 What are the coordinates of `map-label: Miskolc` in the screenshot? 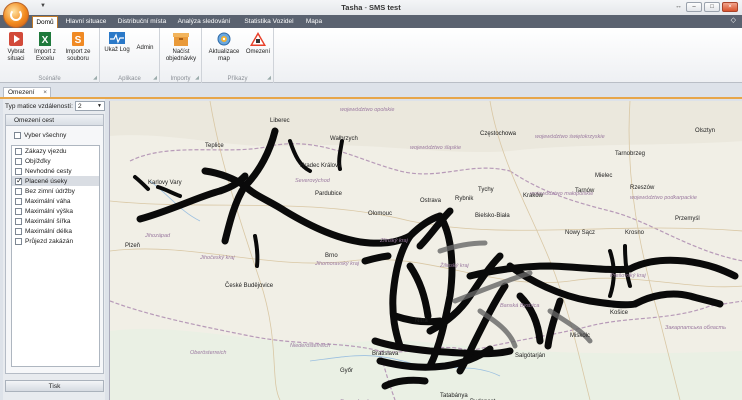 It's located at (580, 336).